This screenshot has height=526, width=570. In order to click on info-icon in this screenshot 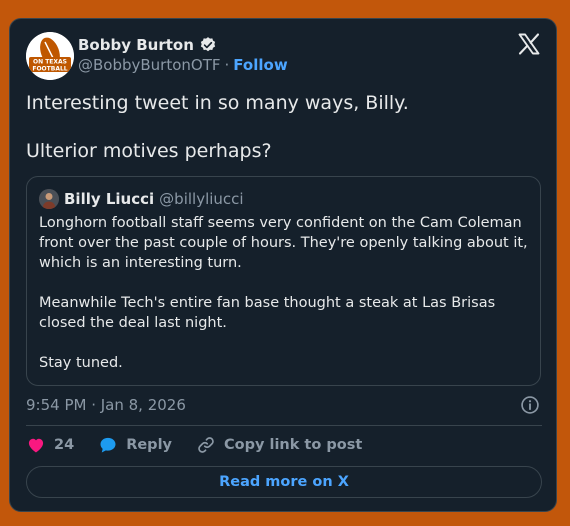, I will do `click(530, 405)`.